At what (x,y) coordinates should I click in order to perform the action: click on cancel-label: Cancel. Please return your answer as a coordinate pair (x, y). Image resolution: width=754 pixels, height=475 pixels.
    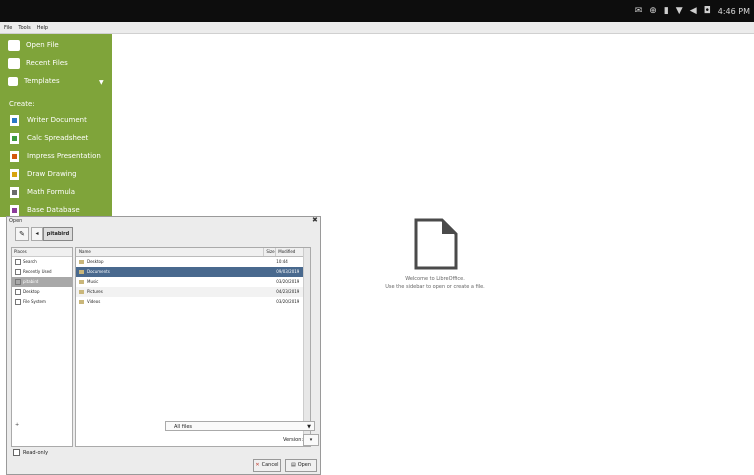
    Looking at the image, I should click on (270, 465).